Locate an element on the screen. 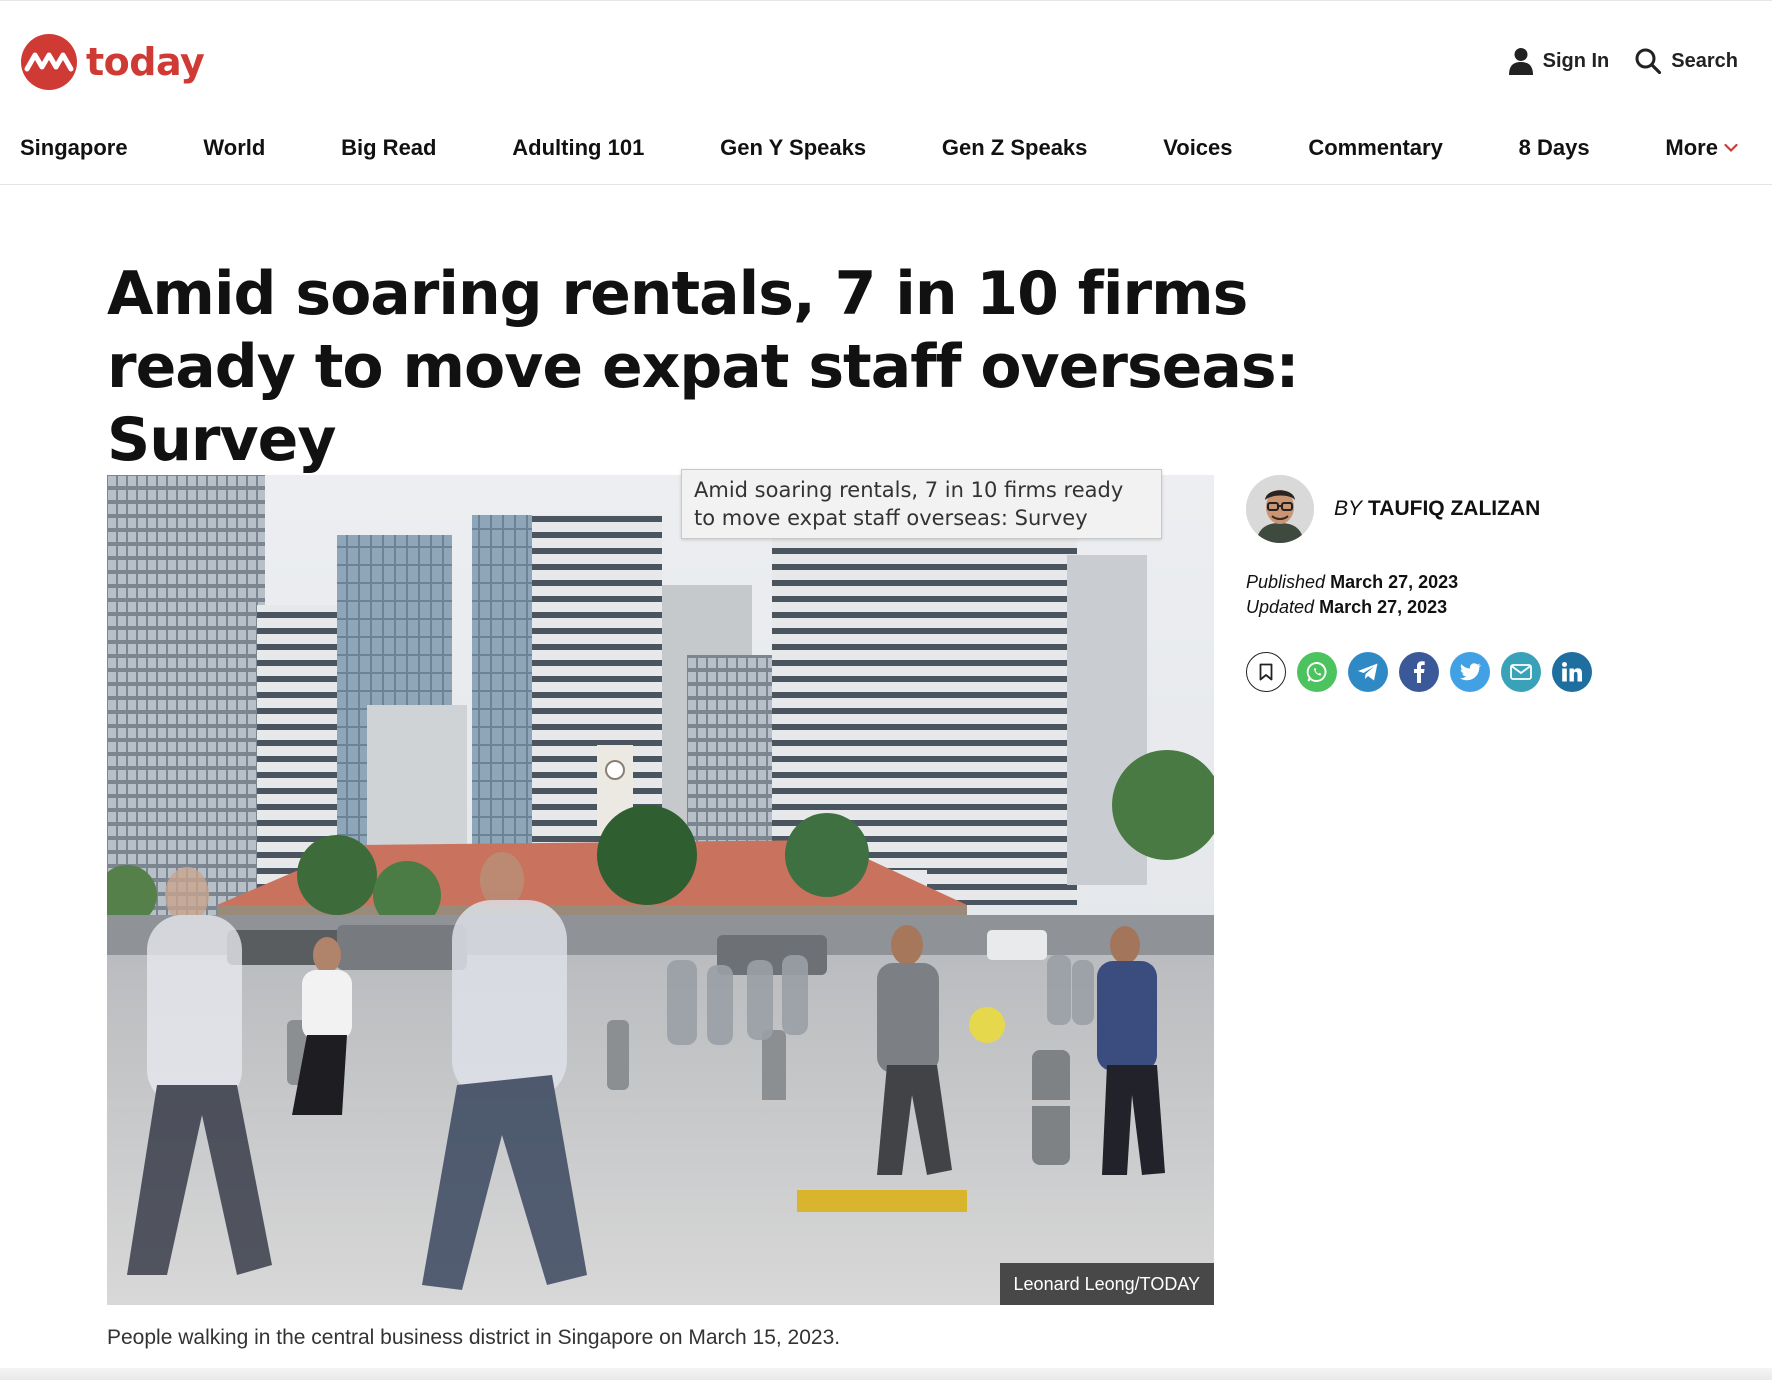 The image size is (1772, 1380). share-telegram-button is located at coordinates (1368, 672).